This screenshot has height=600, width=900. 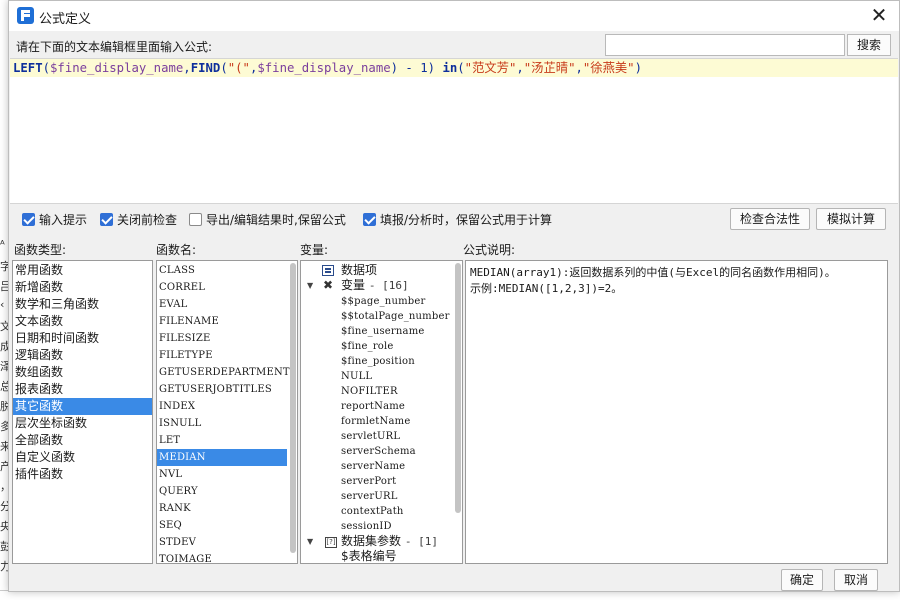 What do you see at coordinates (63, 220) in the screenshot?
I see `input-hint-label: 输入提示` at bounding box center [63, 220].